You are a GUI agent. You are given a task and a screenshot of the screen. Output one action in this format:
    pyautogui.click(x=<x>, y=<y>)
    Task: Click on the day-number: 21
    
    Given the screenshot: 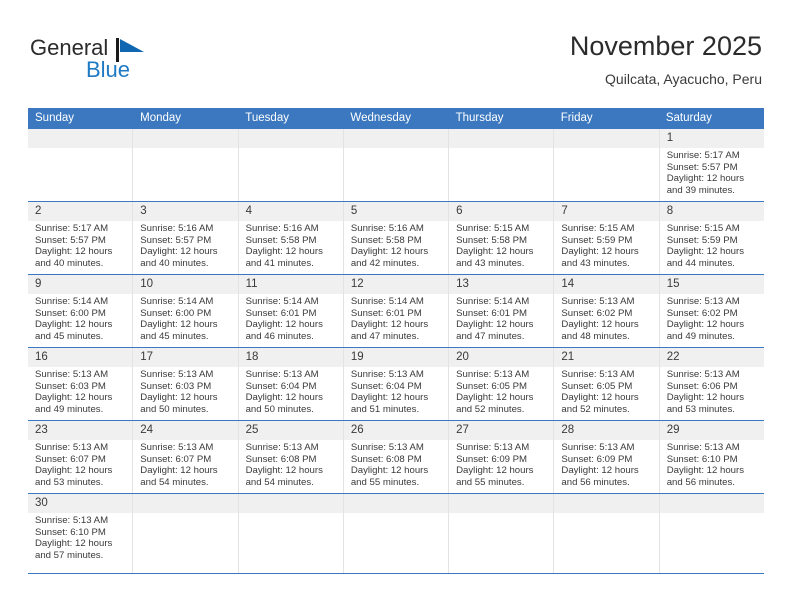 What is the action you would take?
    pyautogui.click(x=568, y=357)
    